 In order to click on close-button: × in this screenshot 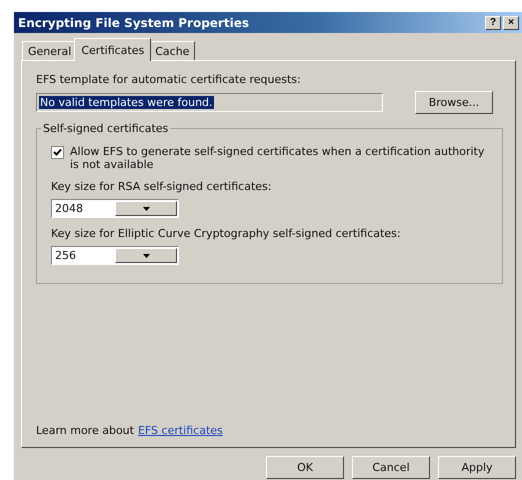, I will do `click(511, 23)`.